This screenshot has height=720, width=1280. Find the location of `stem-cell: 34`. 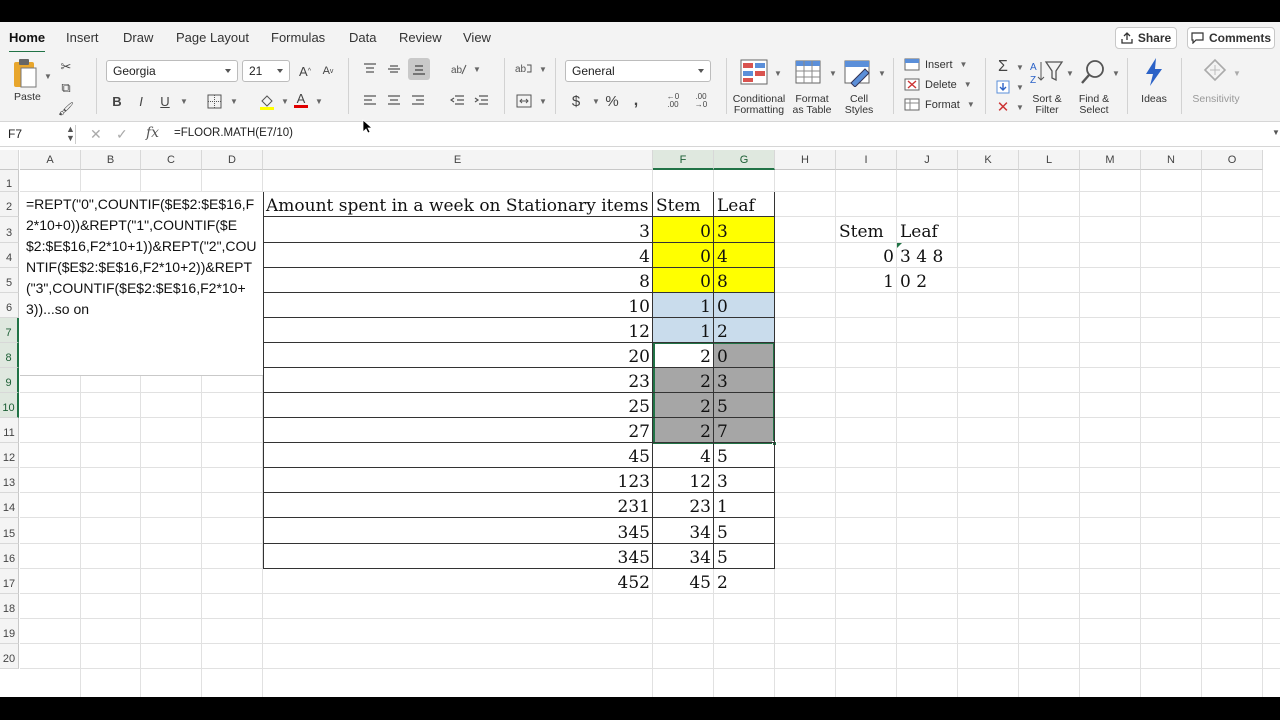

stem-cell: 34 is located at coordinates (683, 556).